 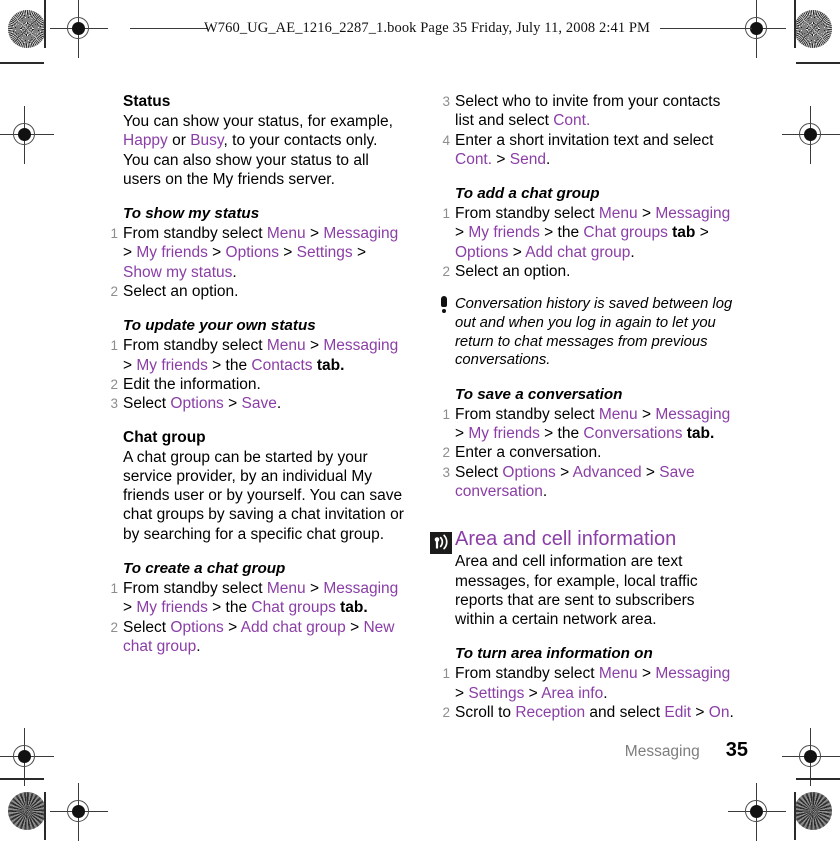 I want to click on header-rule-right, so click(x=706, y=28).